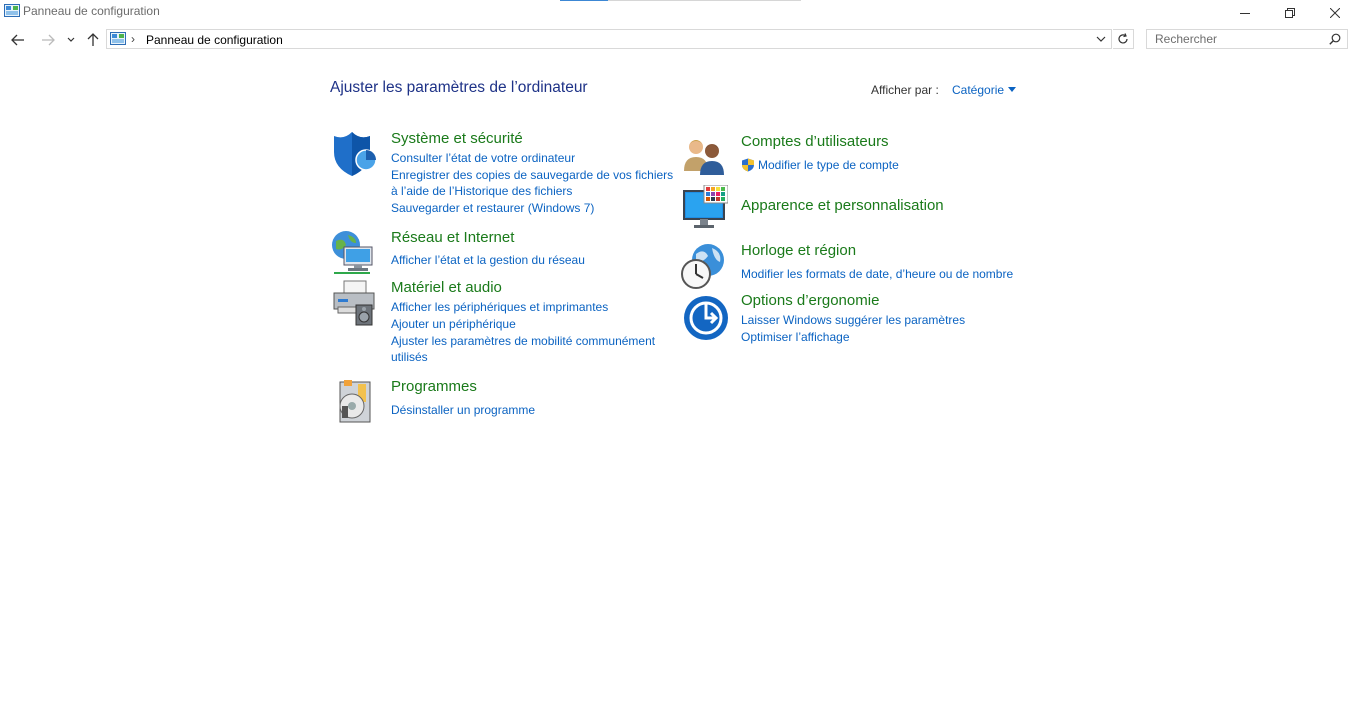 This screenshot has height=728, width=1360. I want to click on caret-down-icon, so click(1012, 89).